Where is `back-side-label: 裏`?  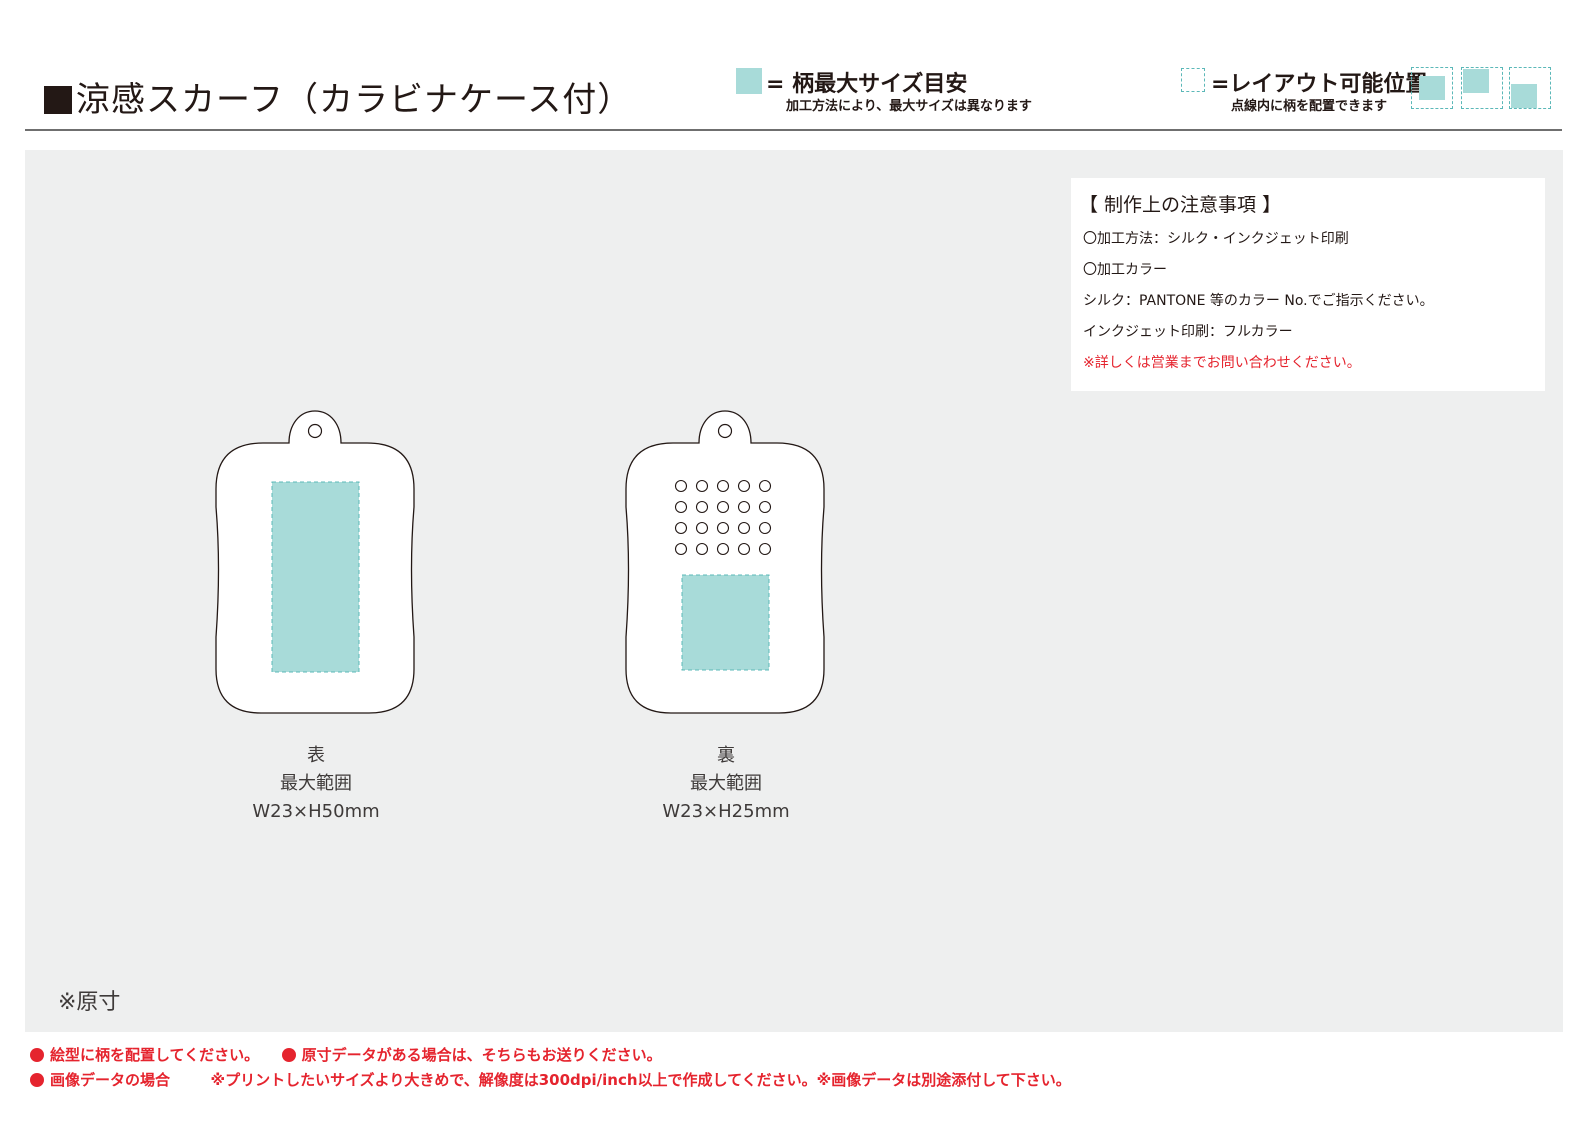
back-side-label: 裏 is located at coordinates (726, 755).